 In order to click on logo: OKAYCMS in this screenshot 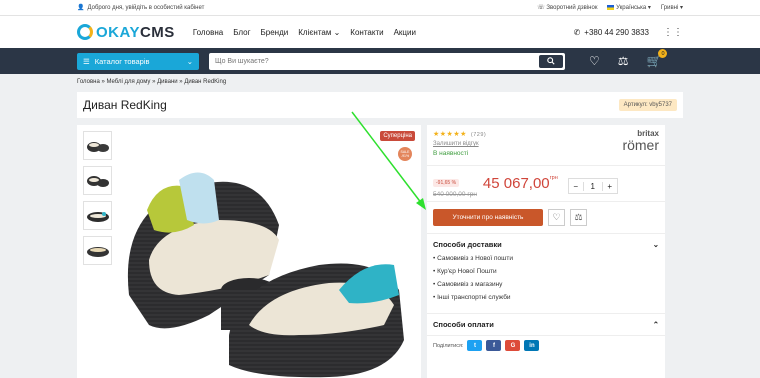, I will do `click(126, 32)`.